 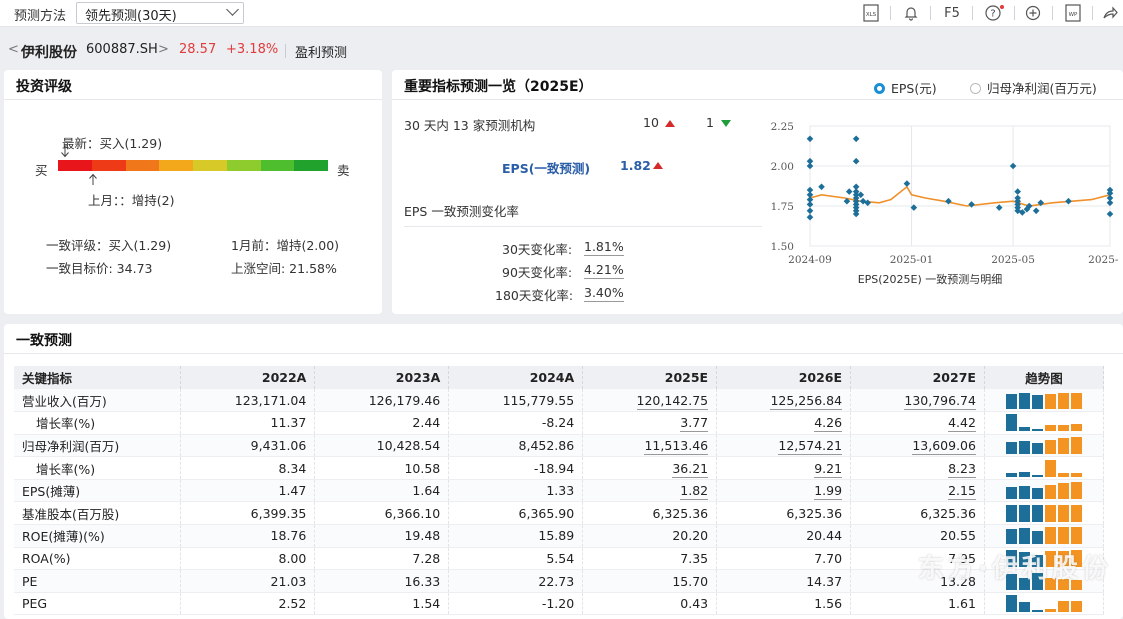 I want to click on table-cell: 6,399.35, so click(x=248, y=513).